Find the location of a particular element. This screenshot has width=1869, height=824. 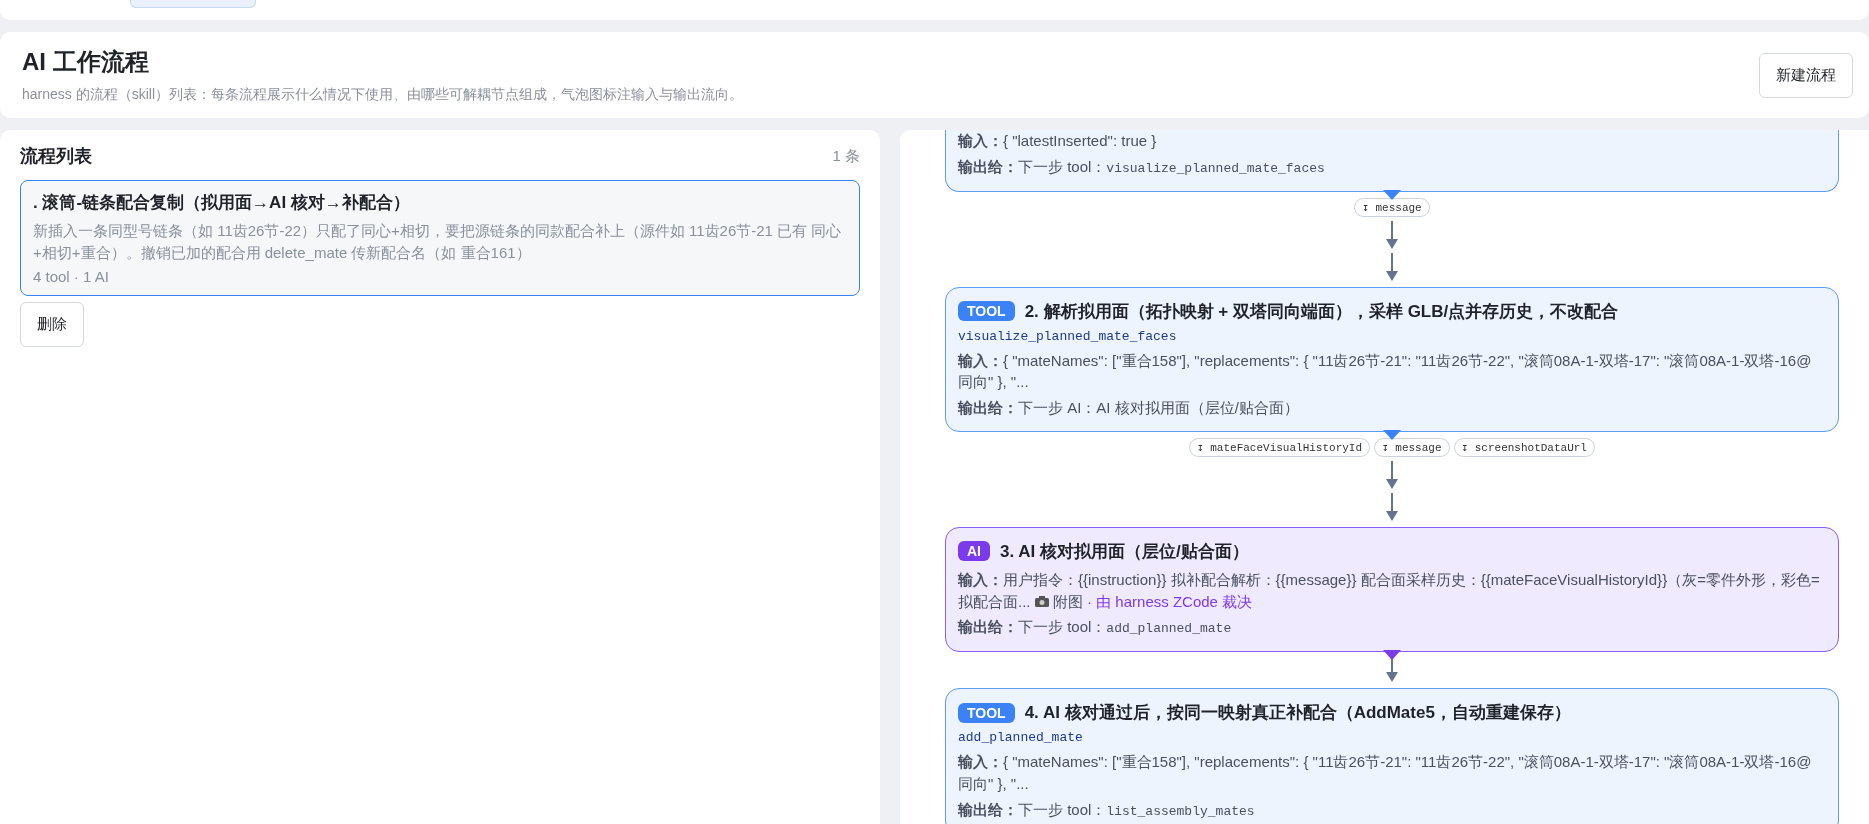

function-name: add_planned_mate is located at coordinates (1021, 738).